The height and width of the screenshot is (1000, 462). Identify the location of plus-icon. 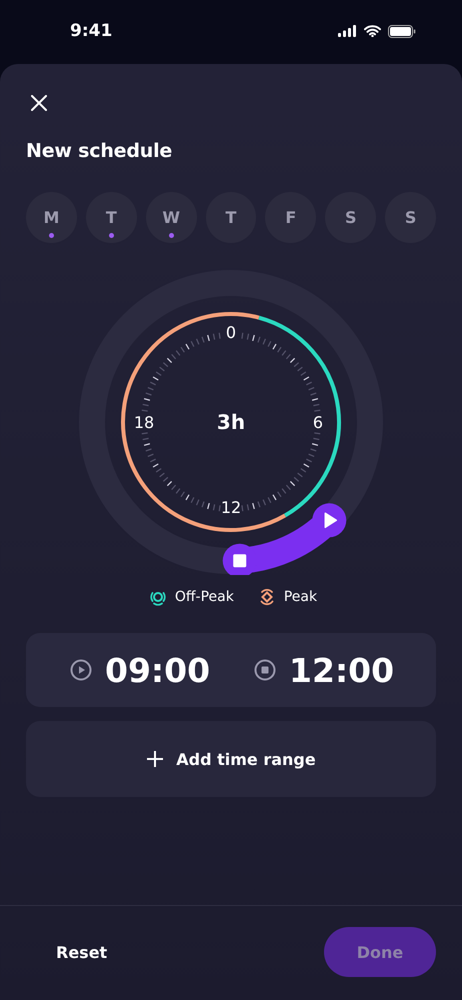
(155, 759).